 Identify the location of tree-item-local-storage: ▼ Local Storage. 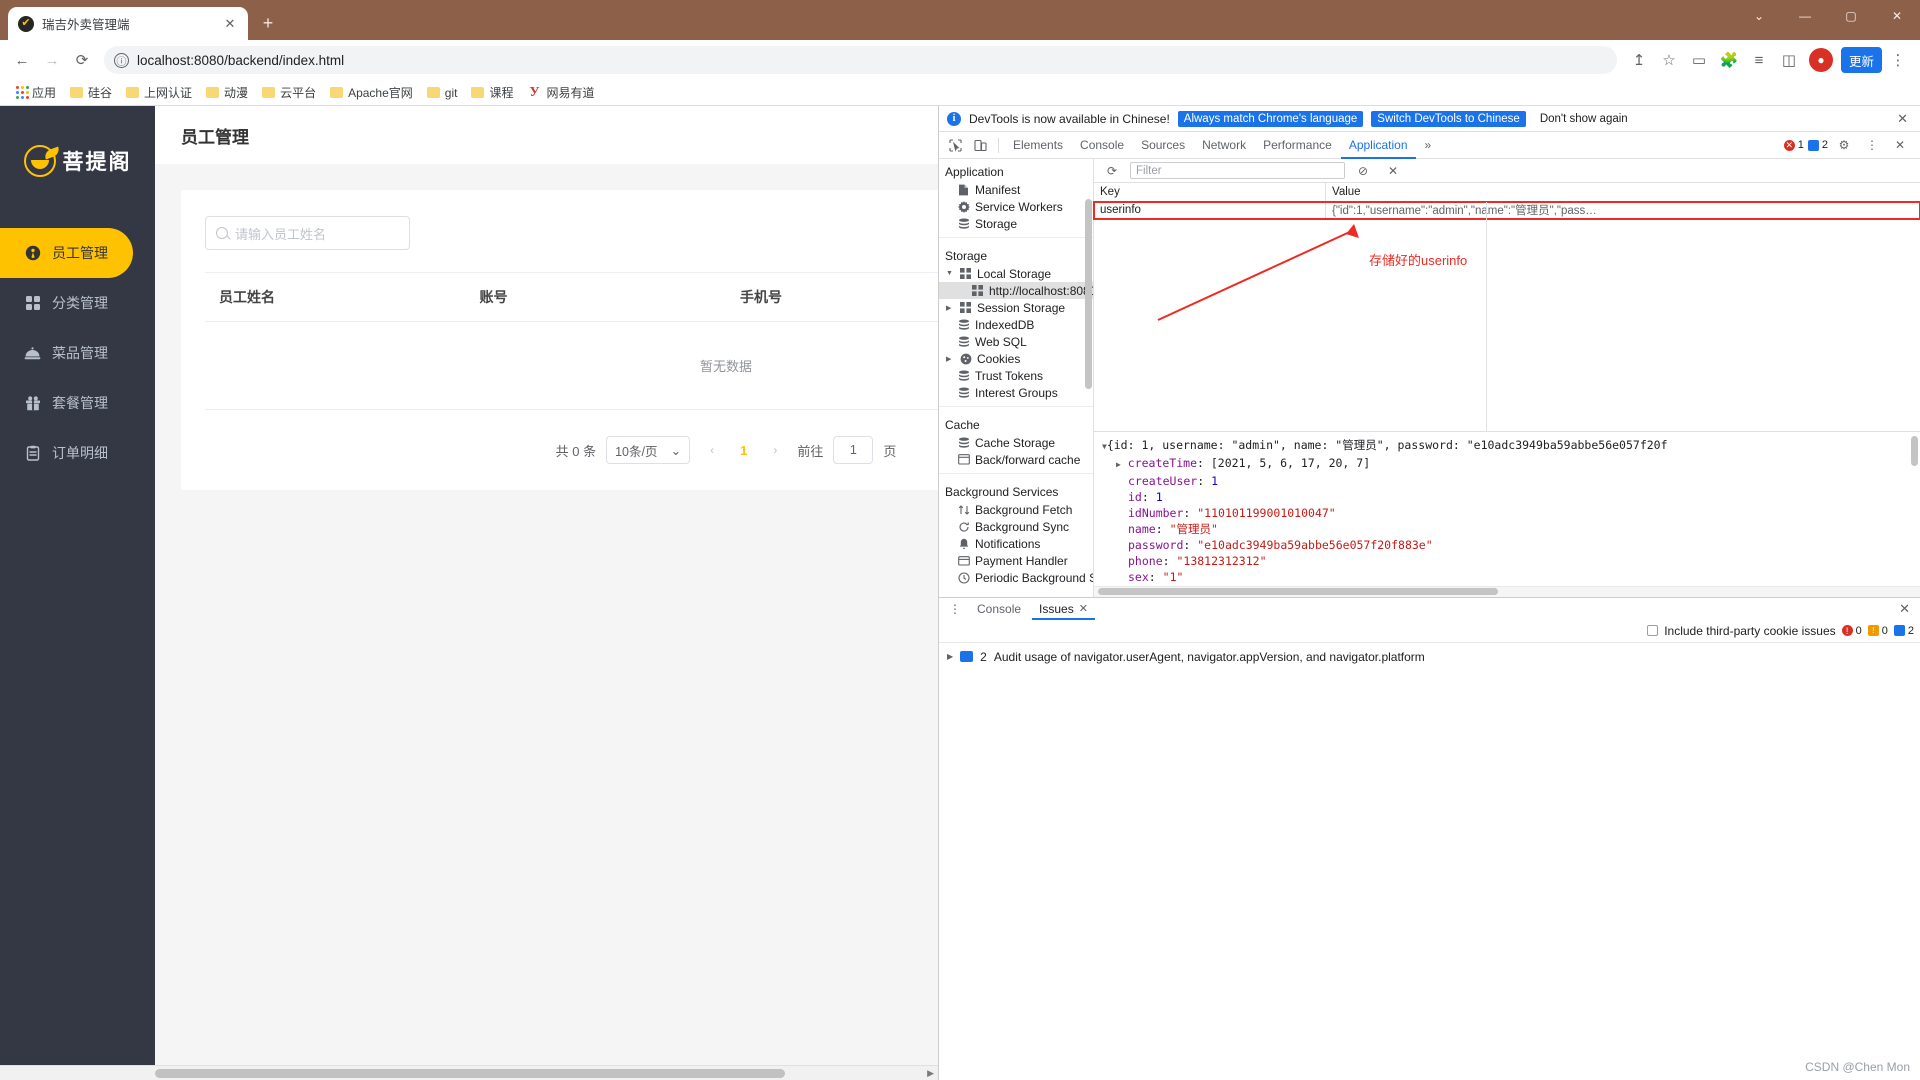
(1016, 273).